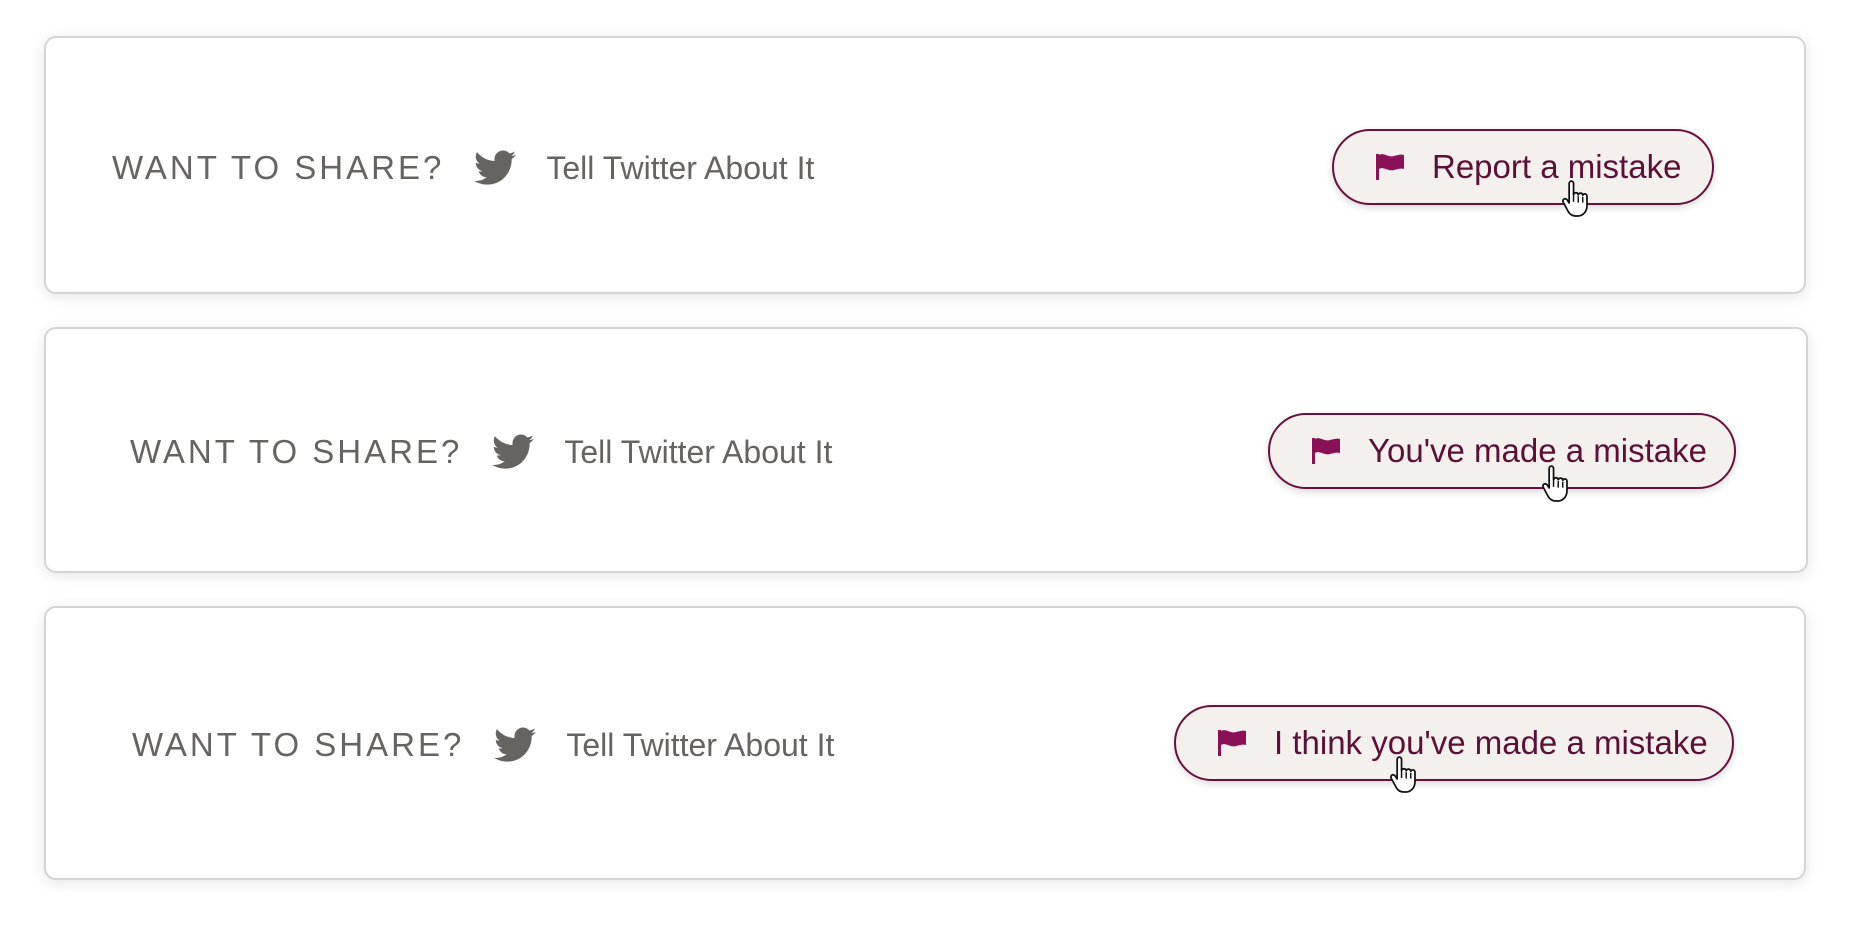 The width and height of the screenshot is (1852, 932). Describe the element at coordinates (1537, 450) in the screenshot. I see `button-label: You've made a mistake` at that location.